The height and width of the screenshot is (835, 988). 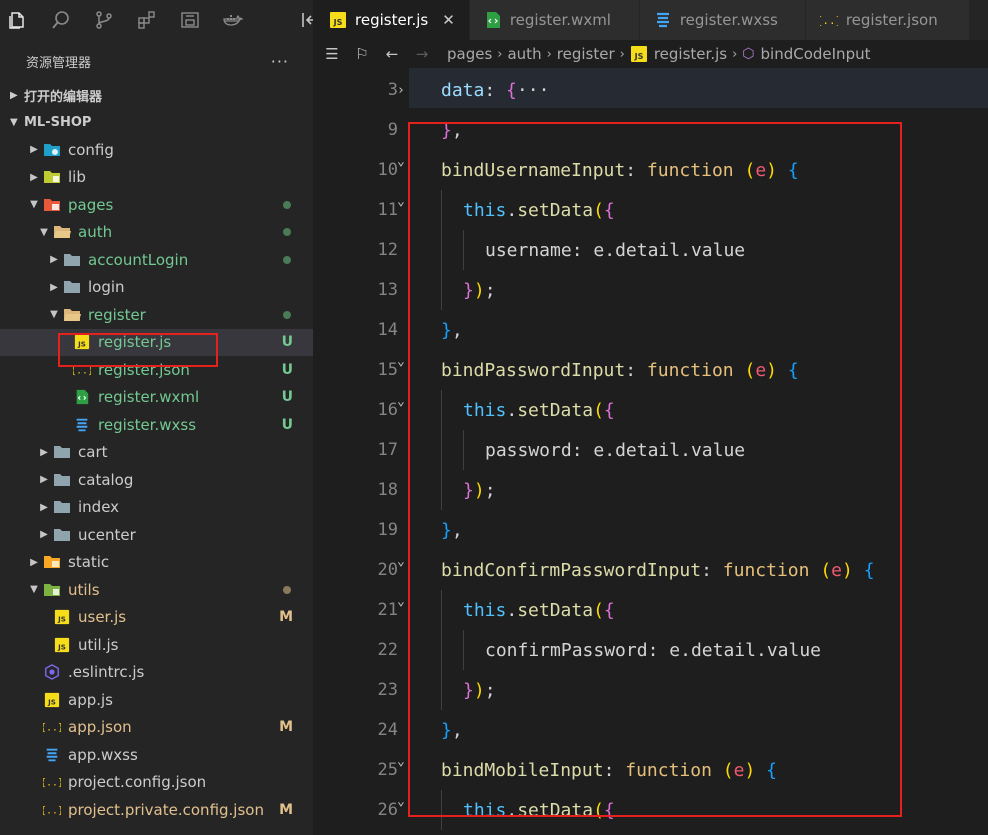 What do you see at coordinates (156, 342) in the screenshot?
I see `tree-item: JS register.js U` at bounding box center [156, 342].